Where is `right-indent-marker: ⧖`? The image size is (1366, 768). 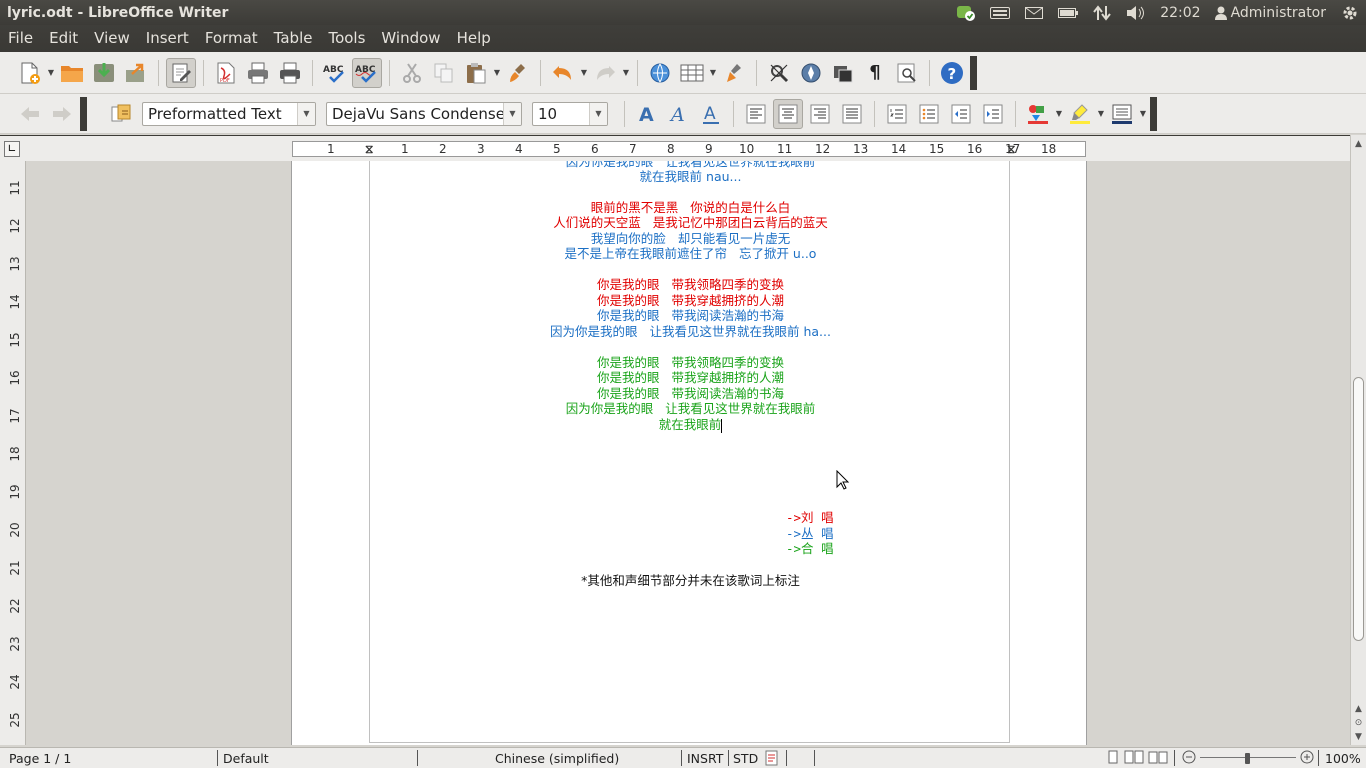
right-indent-marker: ⧖ is located at coordinates (1011, 149).